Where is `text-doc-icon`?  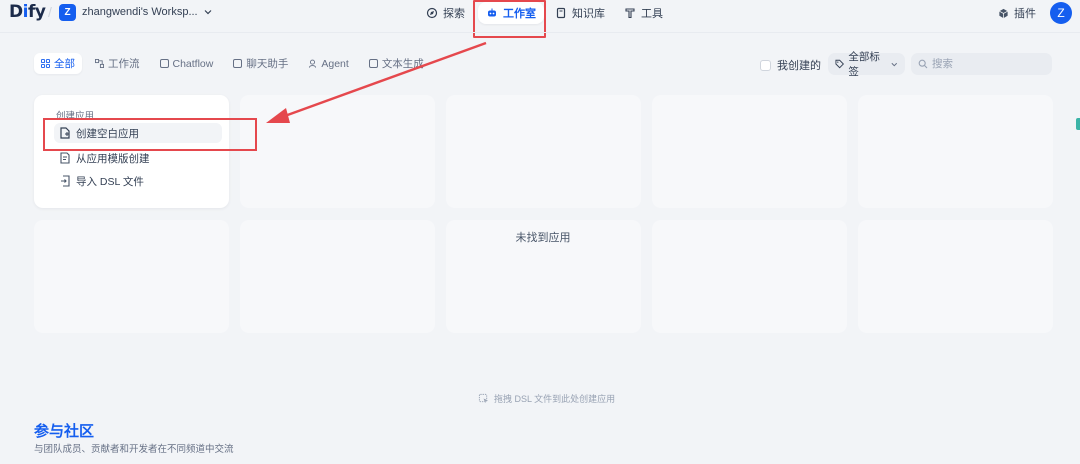
text-doc-icon is located at coordinates (373, 63).